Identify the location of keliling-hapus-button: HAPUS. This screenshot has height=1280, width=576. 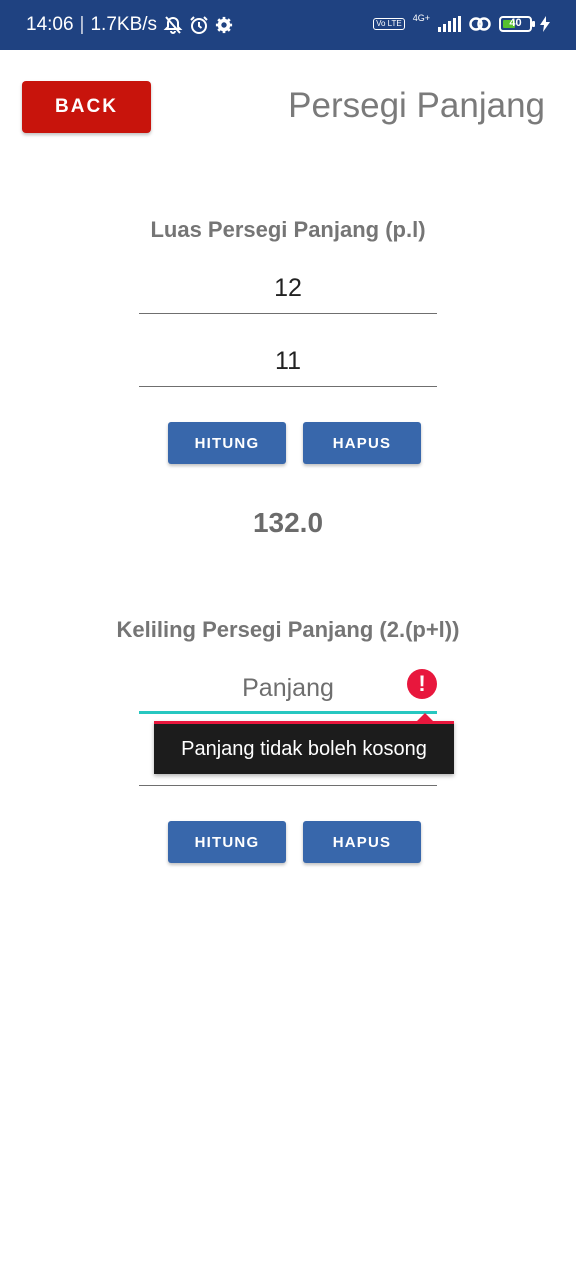
(362, 842).